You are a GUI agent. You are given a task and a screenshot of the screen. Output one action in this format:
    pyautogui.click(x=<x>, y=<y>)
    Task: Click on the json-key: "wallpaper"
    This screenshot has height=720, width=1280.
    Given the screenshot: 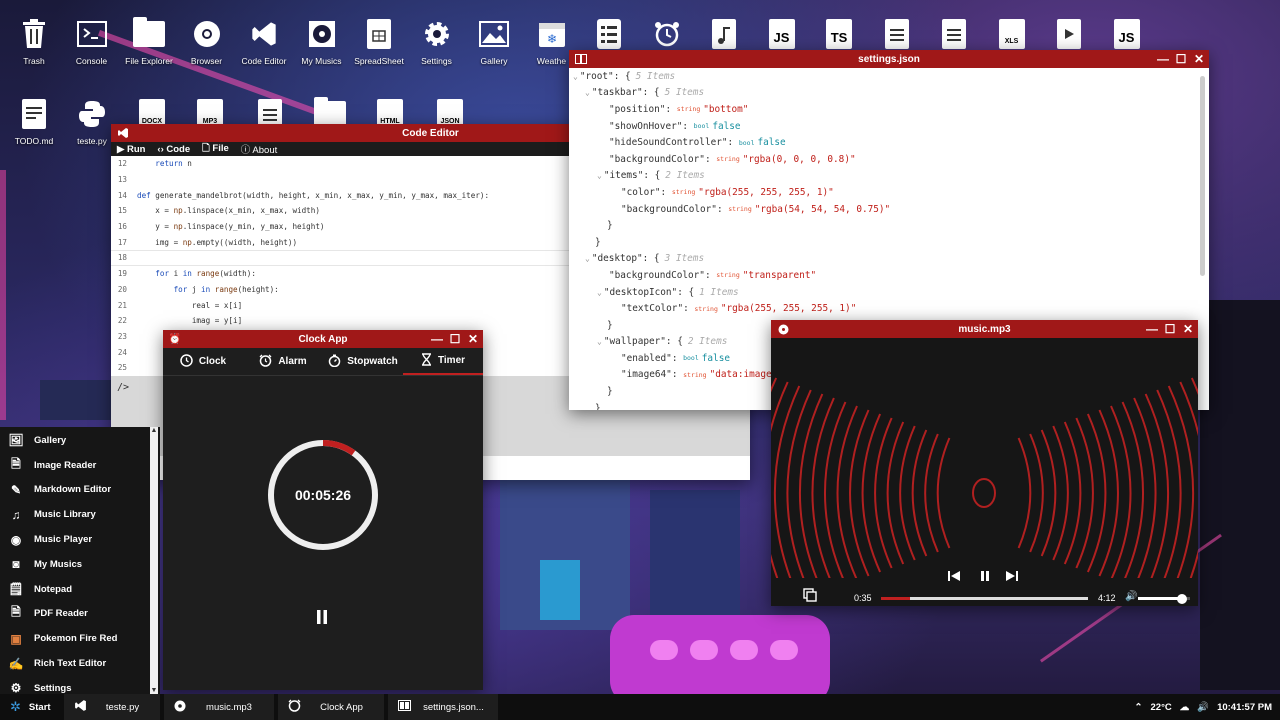 What is the action you would take?
    pyautogui.click(x=634, y=342)
    